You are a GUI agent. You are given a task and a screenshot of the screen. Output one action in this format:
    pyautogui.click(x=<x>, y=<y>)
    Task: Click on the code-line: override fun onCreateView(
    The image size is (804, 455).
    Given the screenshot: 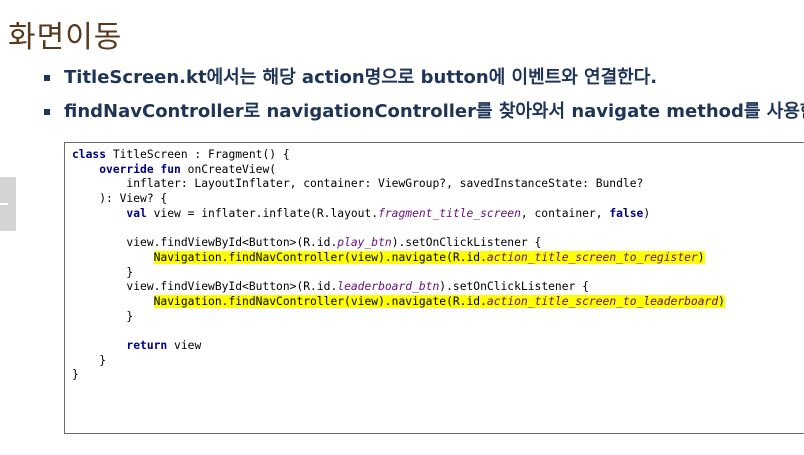 What is the action you would take?
    pyautogui.click(x=398, y=170)
    